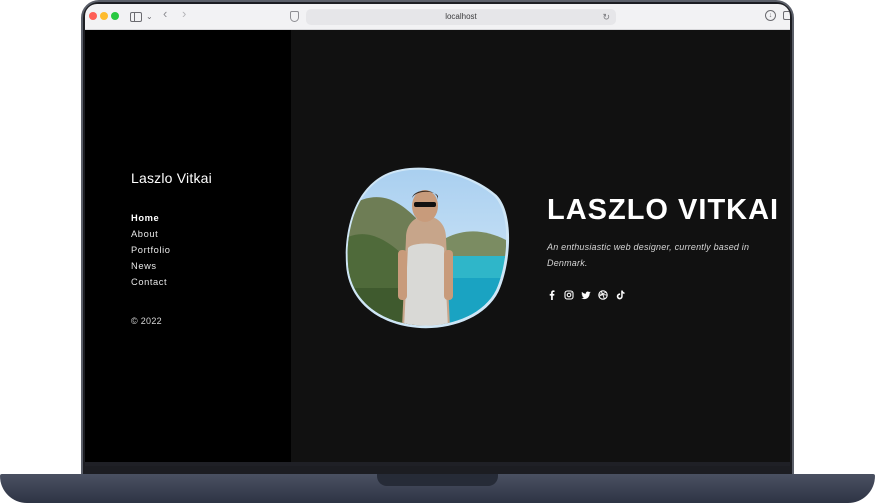 The width and height of the screenshot is (875, 503). What do you see at coordinates (437, 480) in the screenshot?
I see `laptop-notch` at bounding box center [437, 480].